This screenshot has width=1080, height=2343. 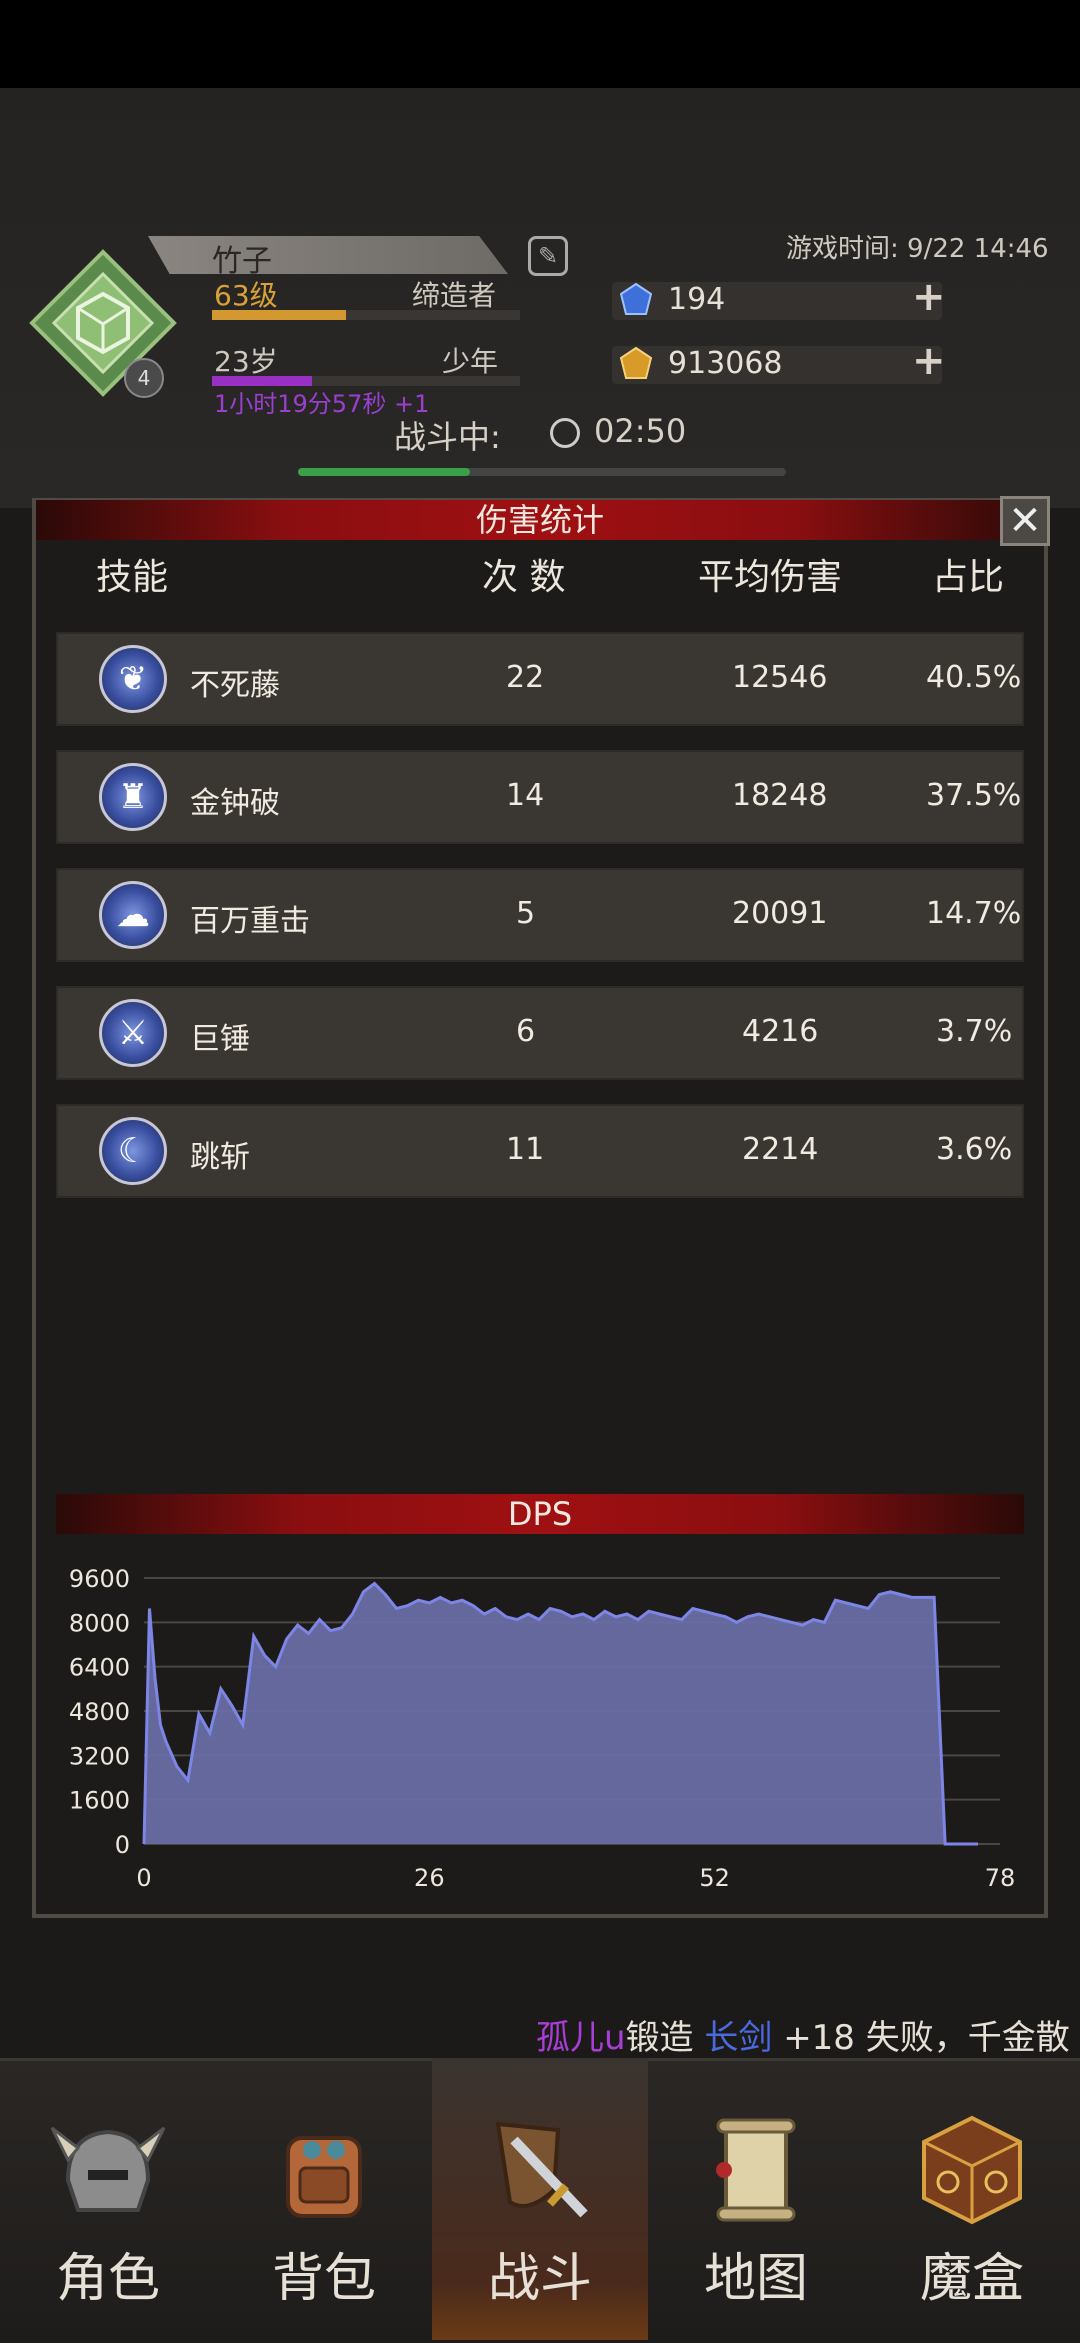 What do you see at coordinates (1025, 521) in the screenshot?
I see `close-button: ✕` at bounding box center [1025, 521].